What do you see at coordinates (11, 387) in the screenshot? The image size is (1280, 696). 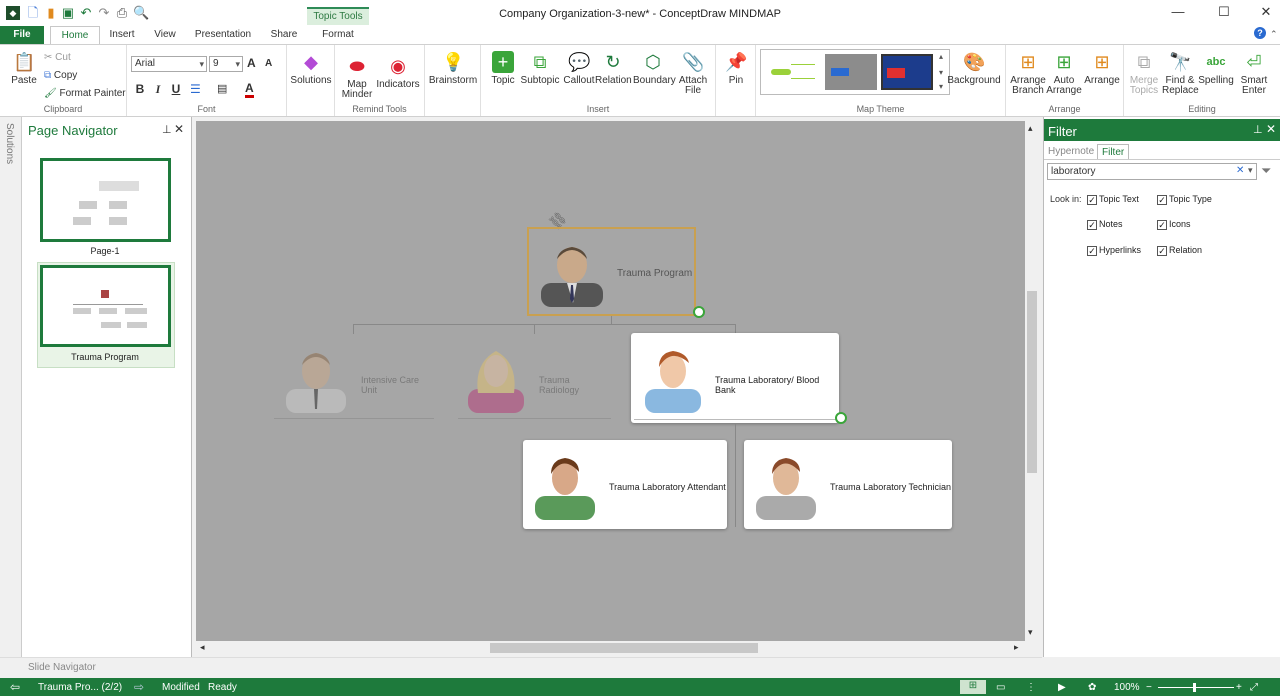 I see `solutions-side-tab: Solutions` at bounding box center [11, 387].